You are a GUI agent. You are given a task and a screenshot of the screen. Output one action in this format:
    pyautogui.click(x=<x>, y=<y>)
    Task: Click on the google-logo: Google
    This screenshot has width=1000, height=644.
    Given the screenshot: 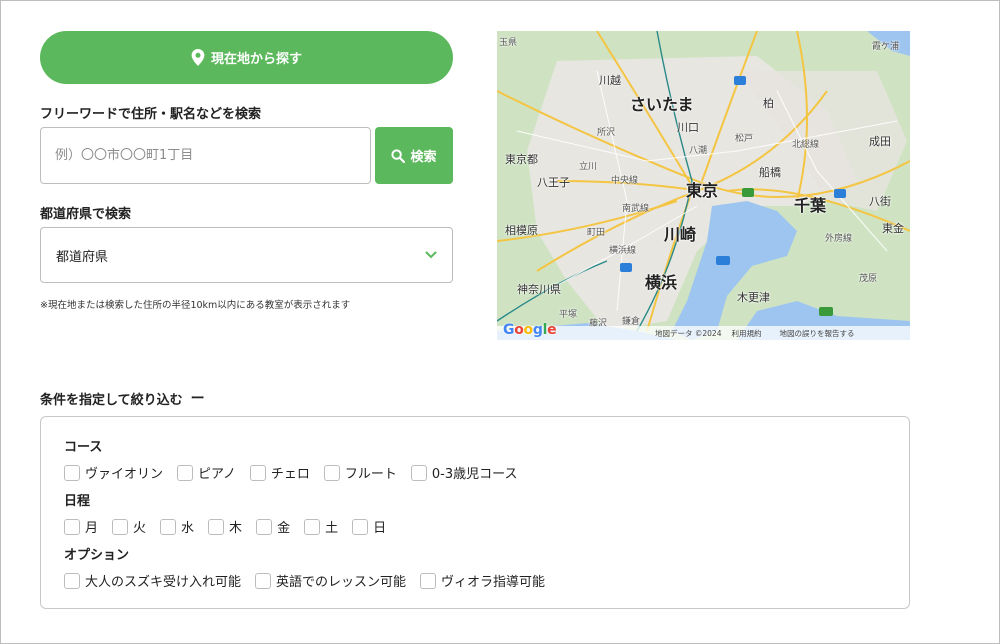 What is the action you would take?
    pyautogui.click(x=530, y=330)
    